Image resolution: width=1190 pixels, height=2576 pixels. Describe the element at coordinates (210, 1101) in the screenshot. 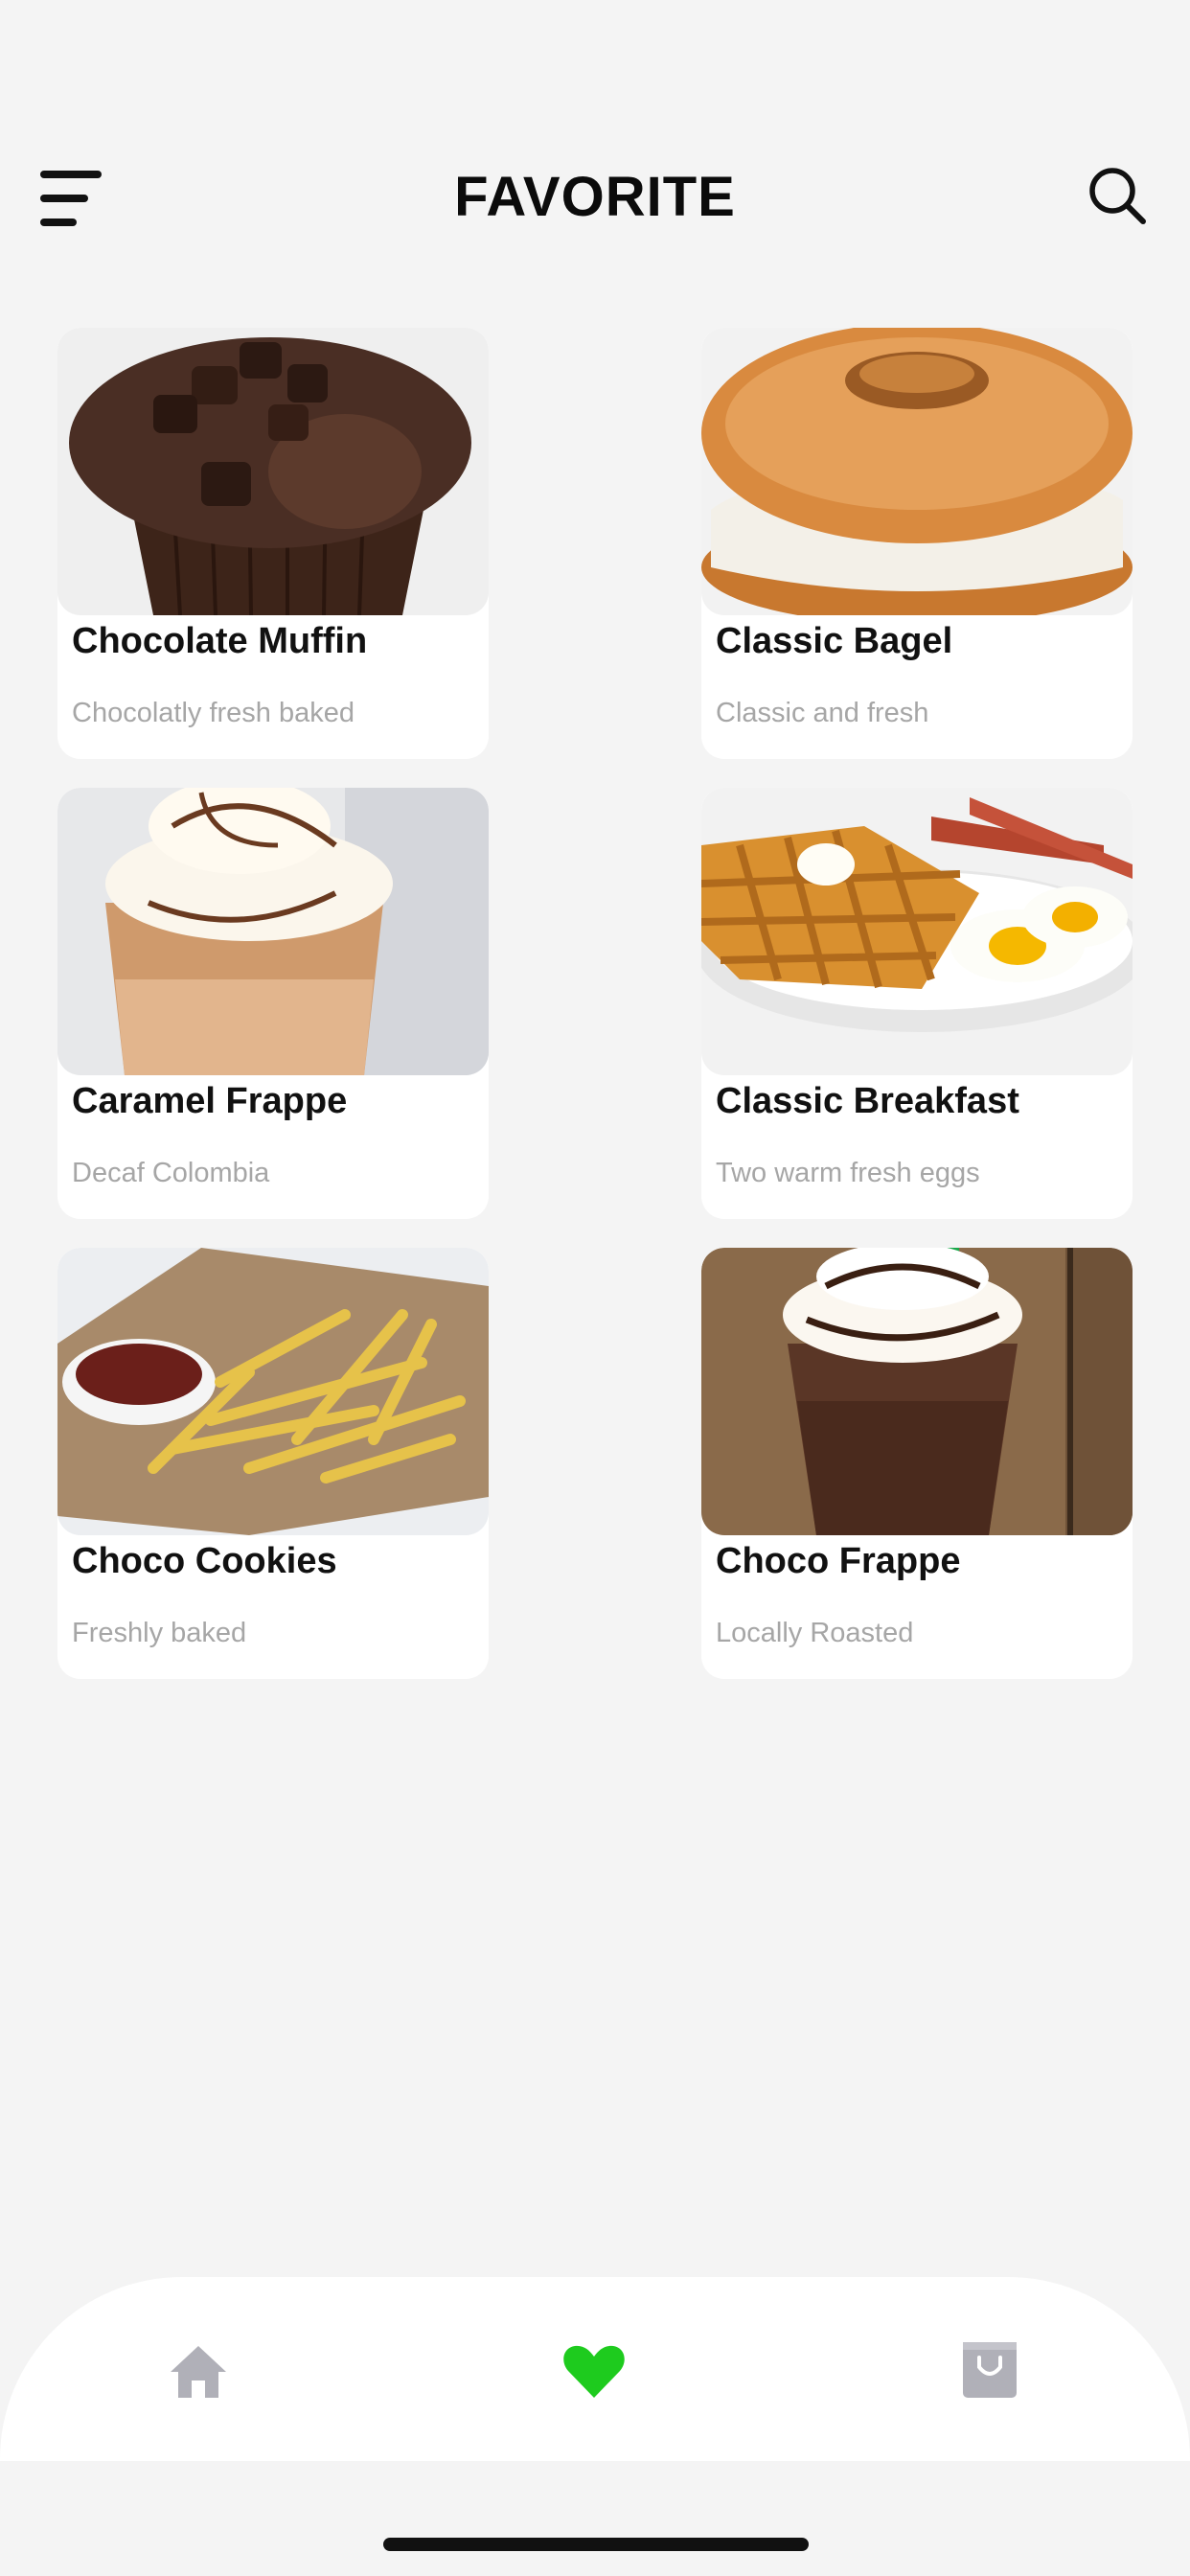

I see `product-name: Caramel Frappe` at that location.